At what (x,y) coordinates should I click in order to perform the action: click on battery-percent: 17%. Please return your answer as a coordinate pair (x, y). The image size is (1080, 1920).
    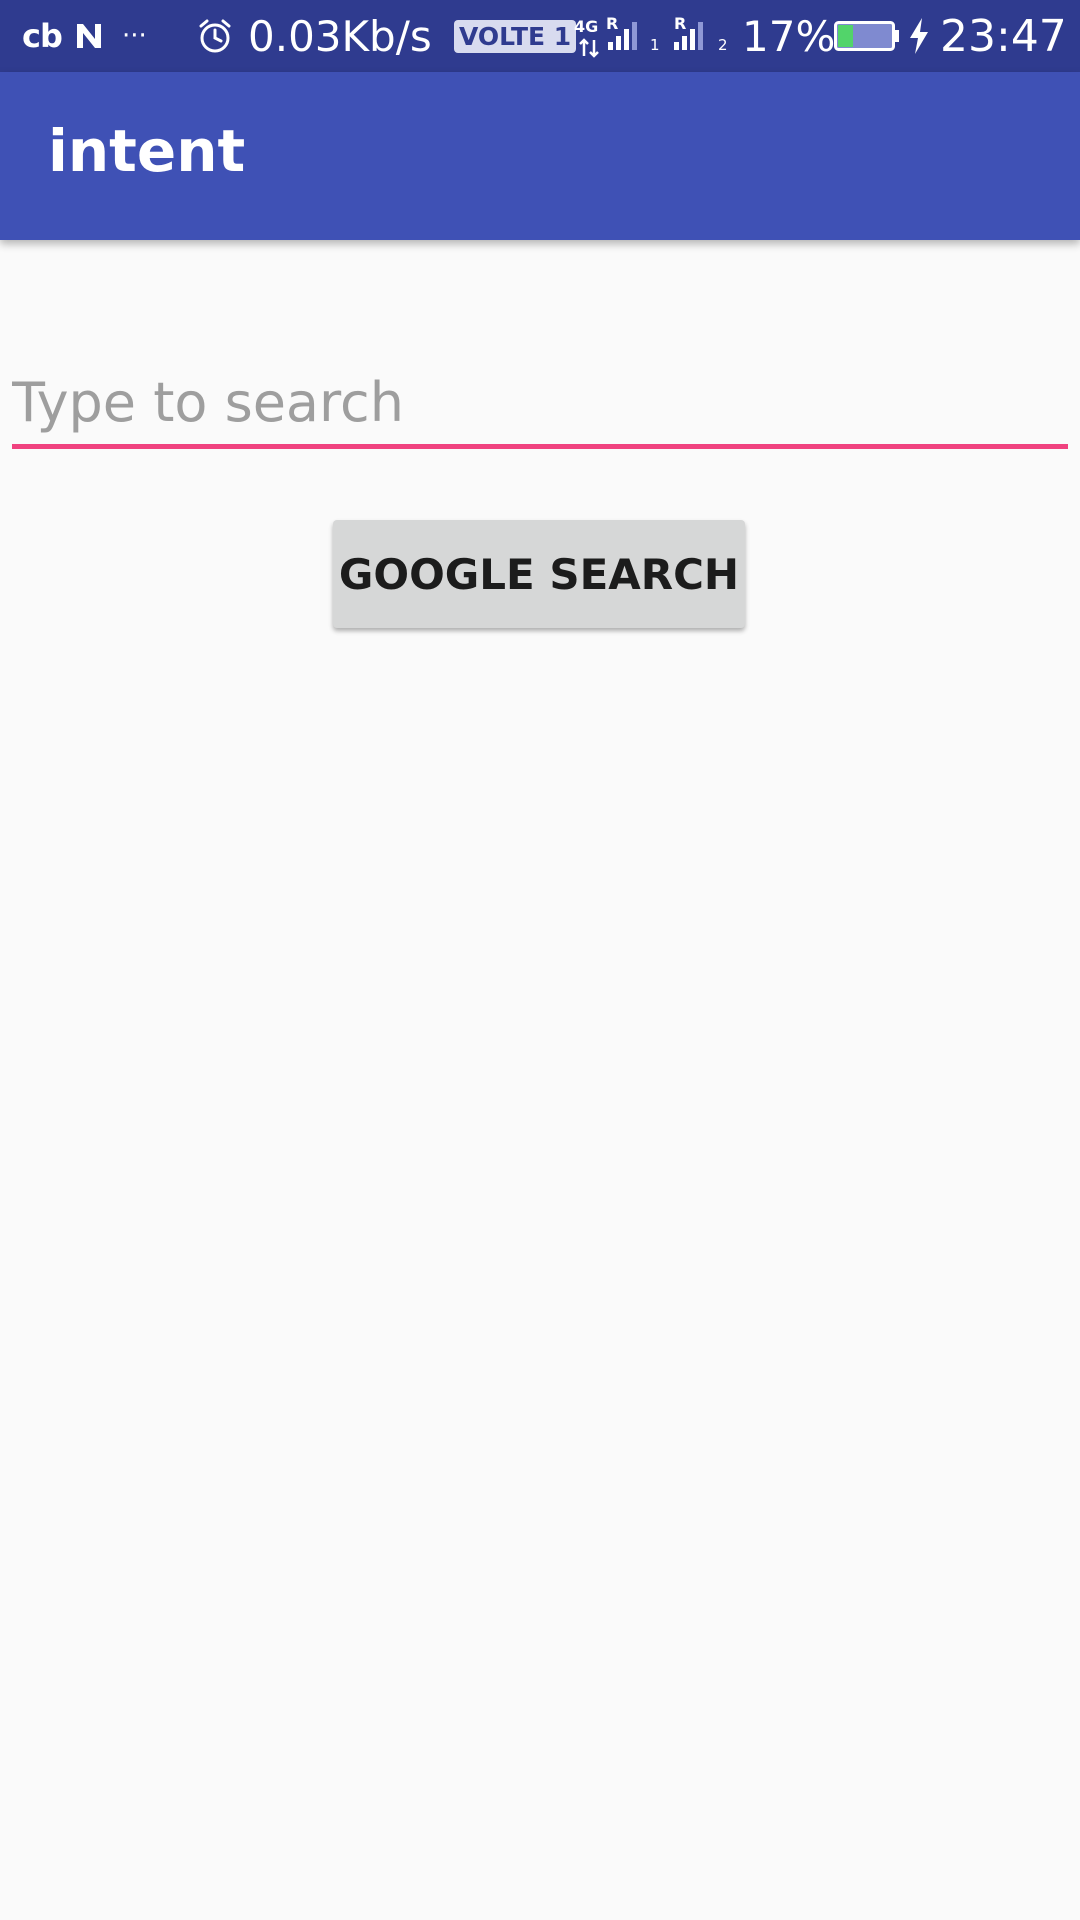
    Looking at the image, I should click on (788, 36).